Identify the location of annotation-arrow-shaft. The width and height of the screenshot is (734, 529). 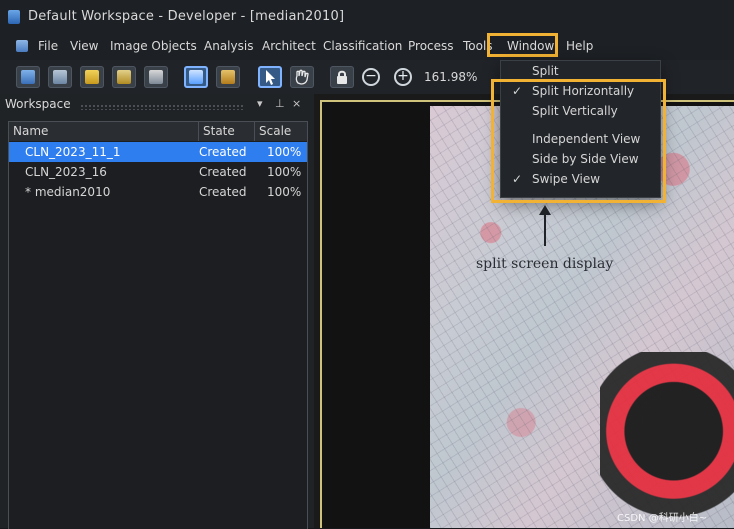
(545, 228).